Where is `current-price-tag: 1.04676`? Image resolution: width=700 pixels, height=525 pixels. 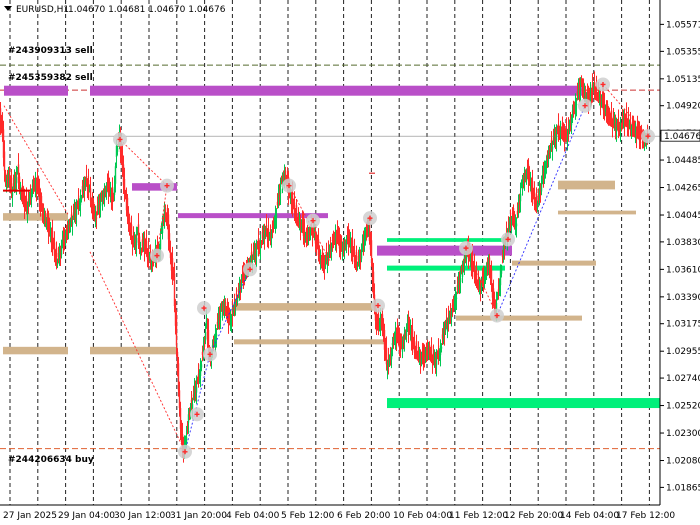 current-price-tag: 1.04676 is located at coordinates (680, 135).